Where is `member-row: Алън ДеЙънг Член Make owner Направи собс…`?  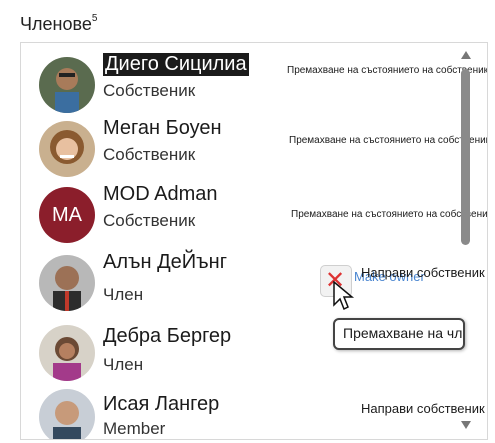
member-row: Алън ДеЙънг Член Make owner Направи собс… is located at coordinates (253, 281).